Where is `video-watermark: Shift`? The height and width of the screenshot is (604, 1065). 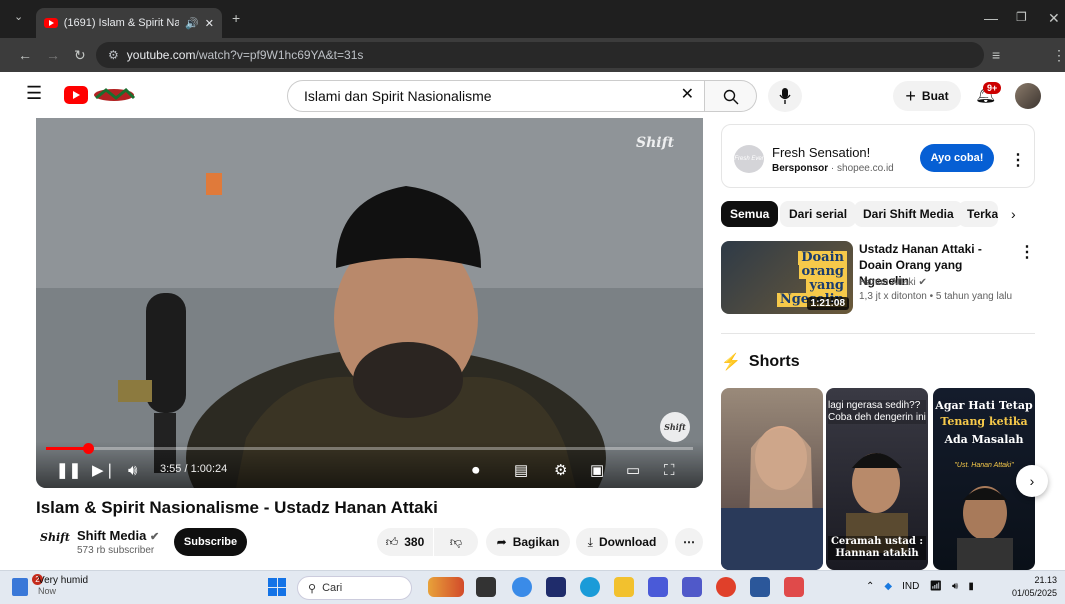
video-watermark: Shift is located at coordinates (655, 143).